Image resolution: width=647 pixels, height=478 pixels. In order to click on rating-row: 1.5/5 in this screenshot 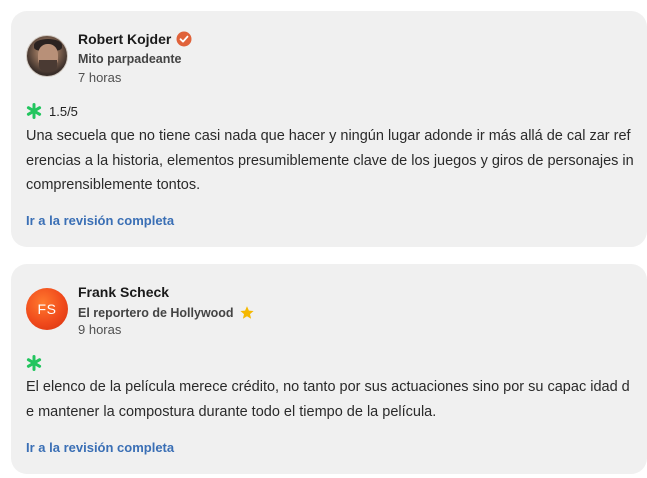, I will do `click(52, 111)`.